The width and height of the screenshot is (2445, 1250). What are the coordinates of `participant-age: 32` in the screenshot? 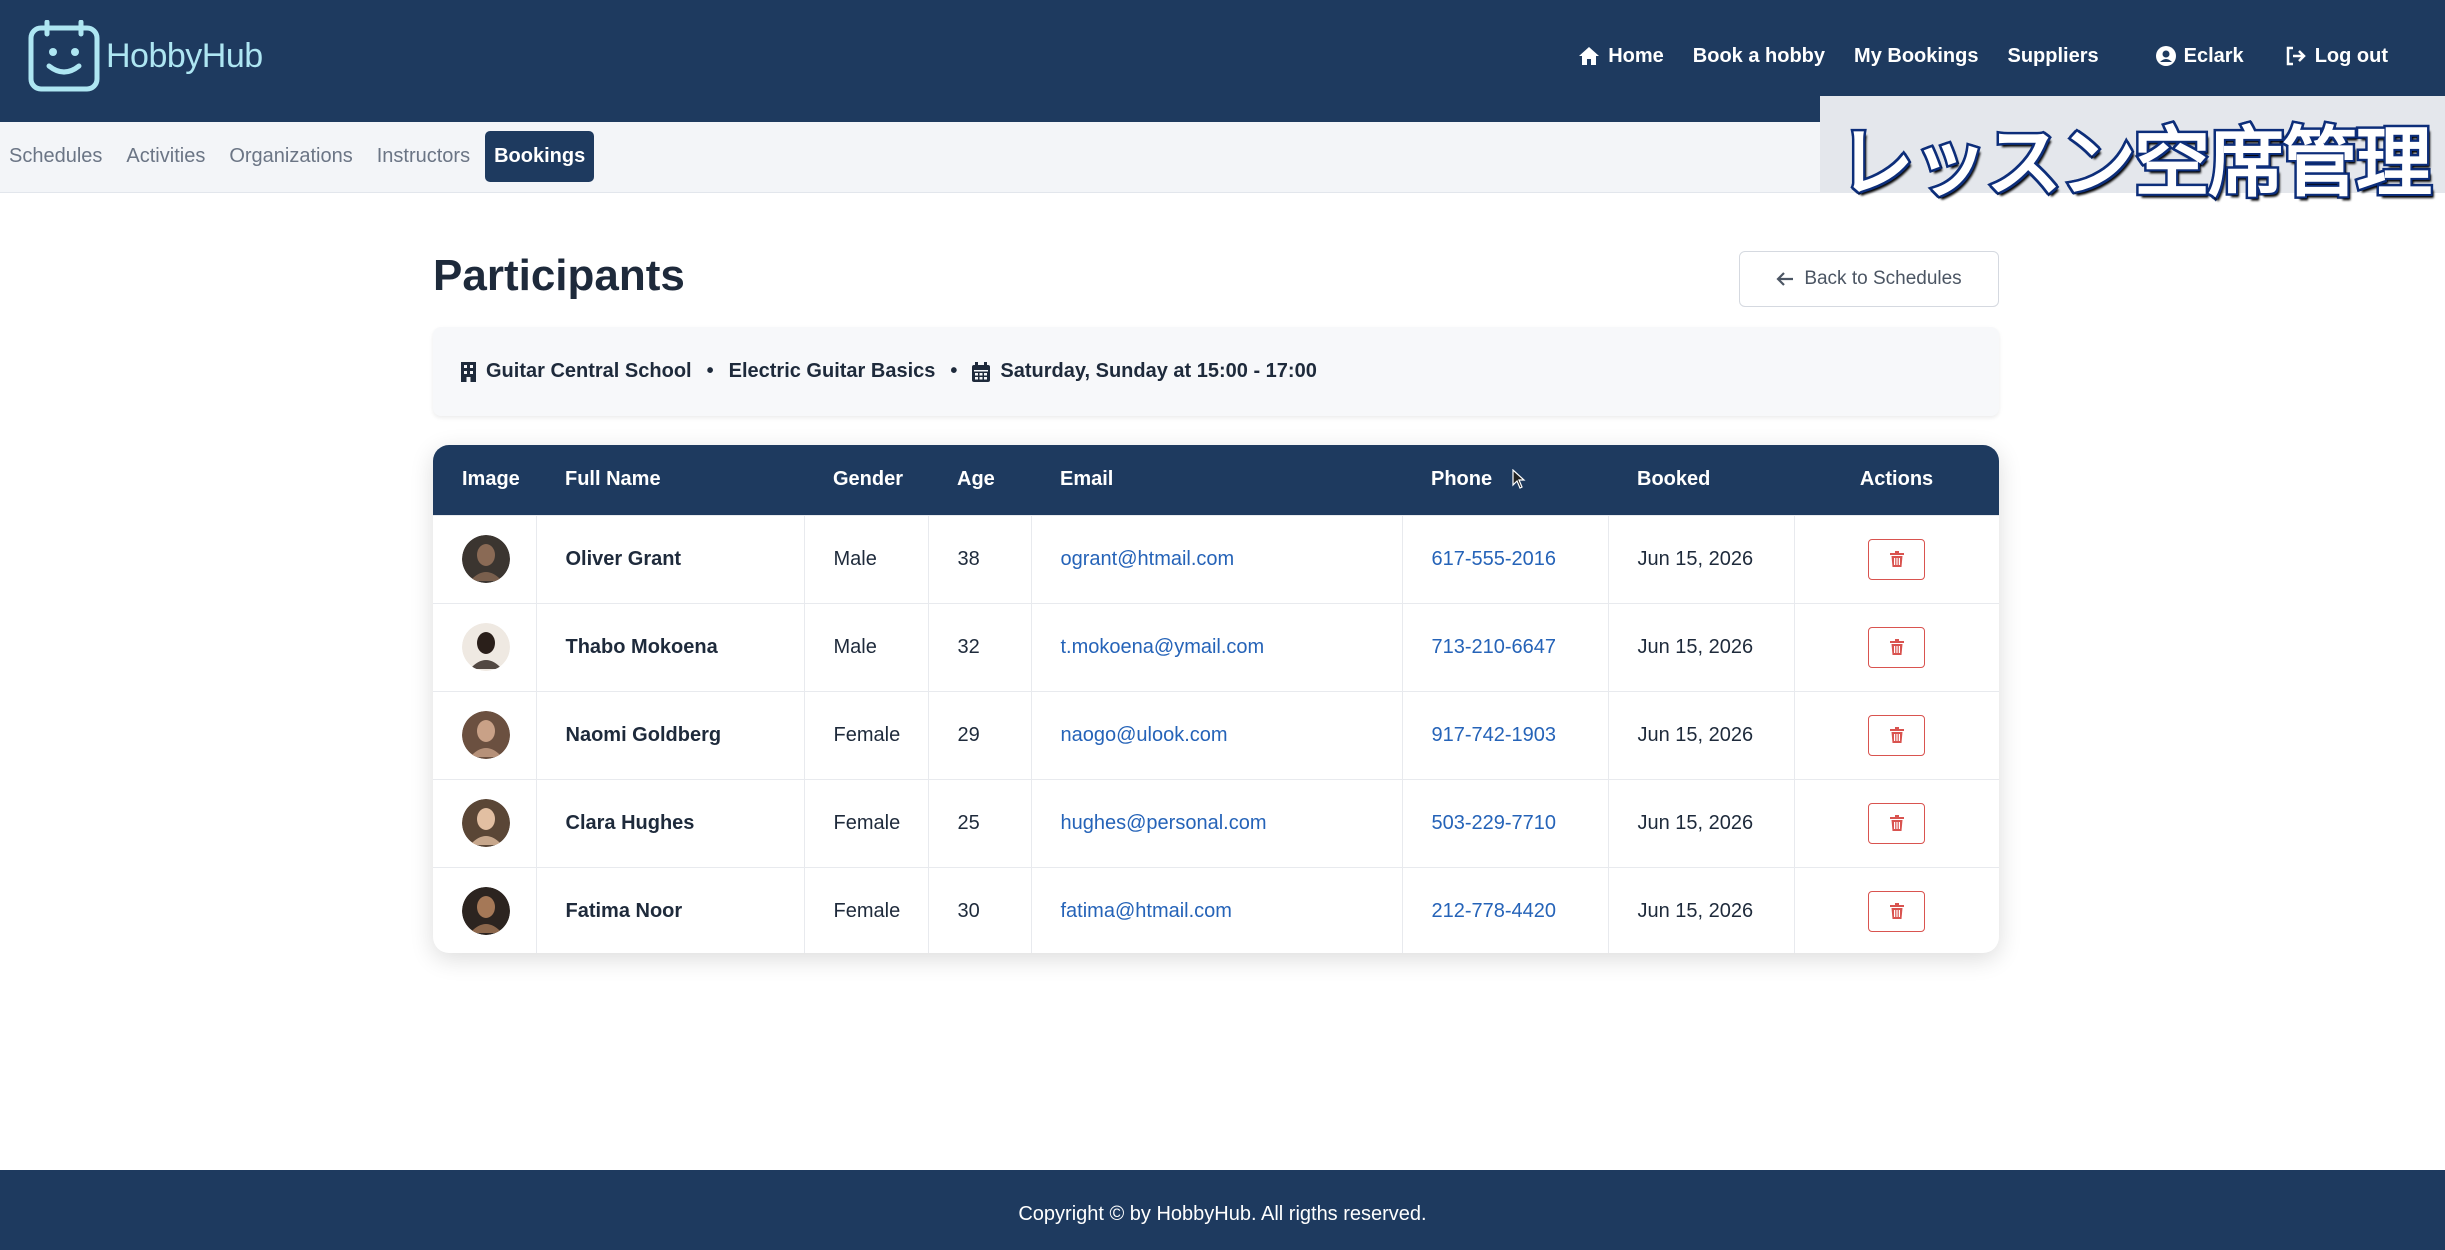 It's located at (980, 647).